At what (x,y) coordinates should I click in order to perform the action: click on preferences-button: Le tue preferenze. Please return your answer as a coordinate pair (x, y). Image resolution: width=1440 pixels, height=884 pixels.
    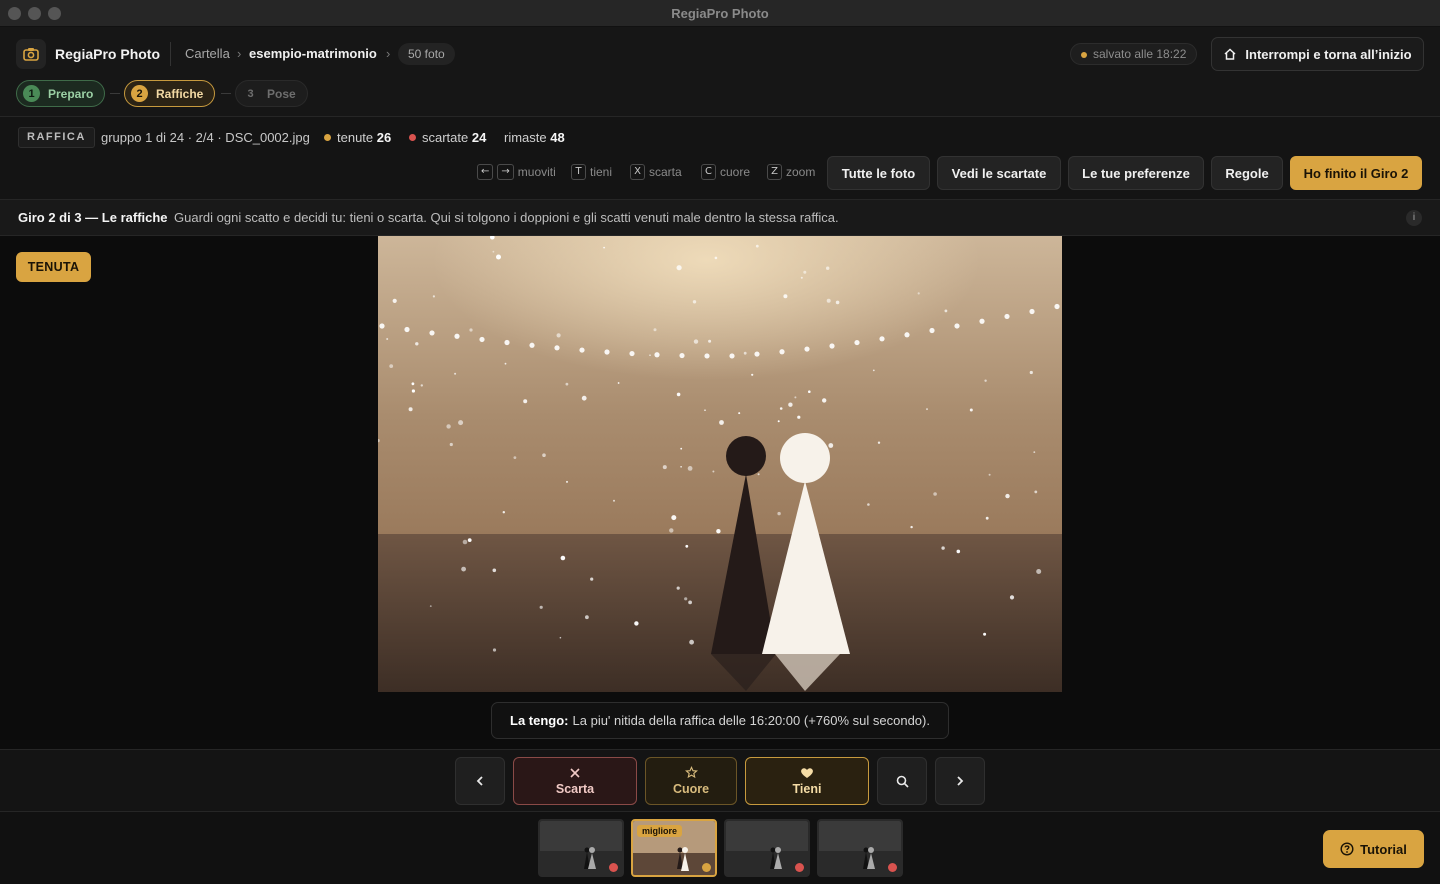
    Looking at the image, I should click on (1136, 173).